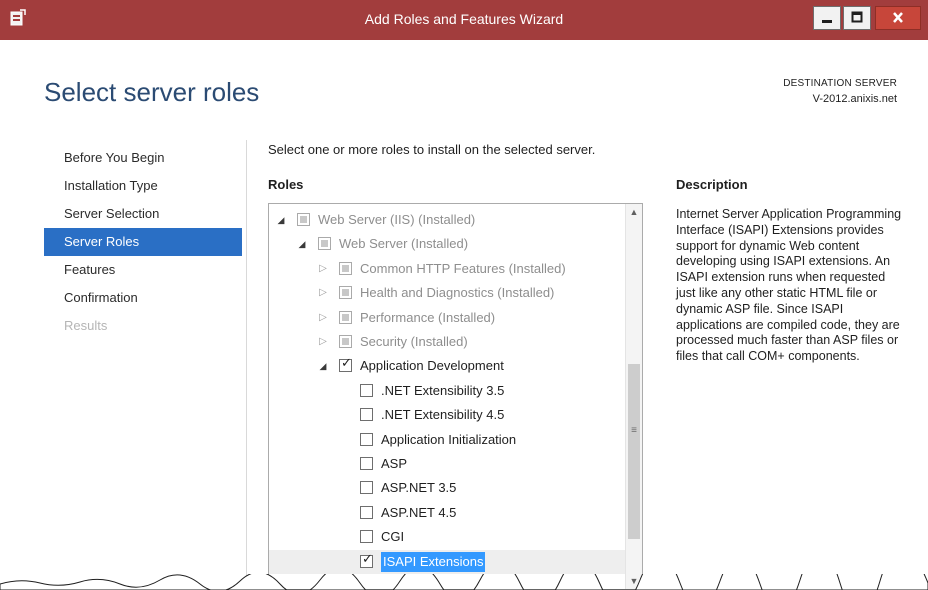  I want to click on role-label: .NET Extensibility 3.5, so click(443, 390).